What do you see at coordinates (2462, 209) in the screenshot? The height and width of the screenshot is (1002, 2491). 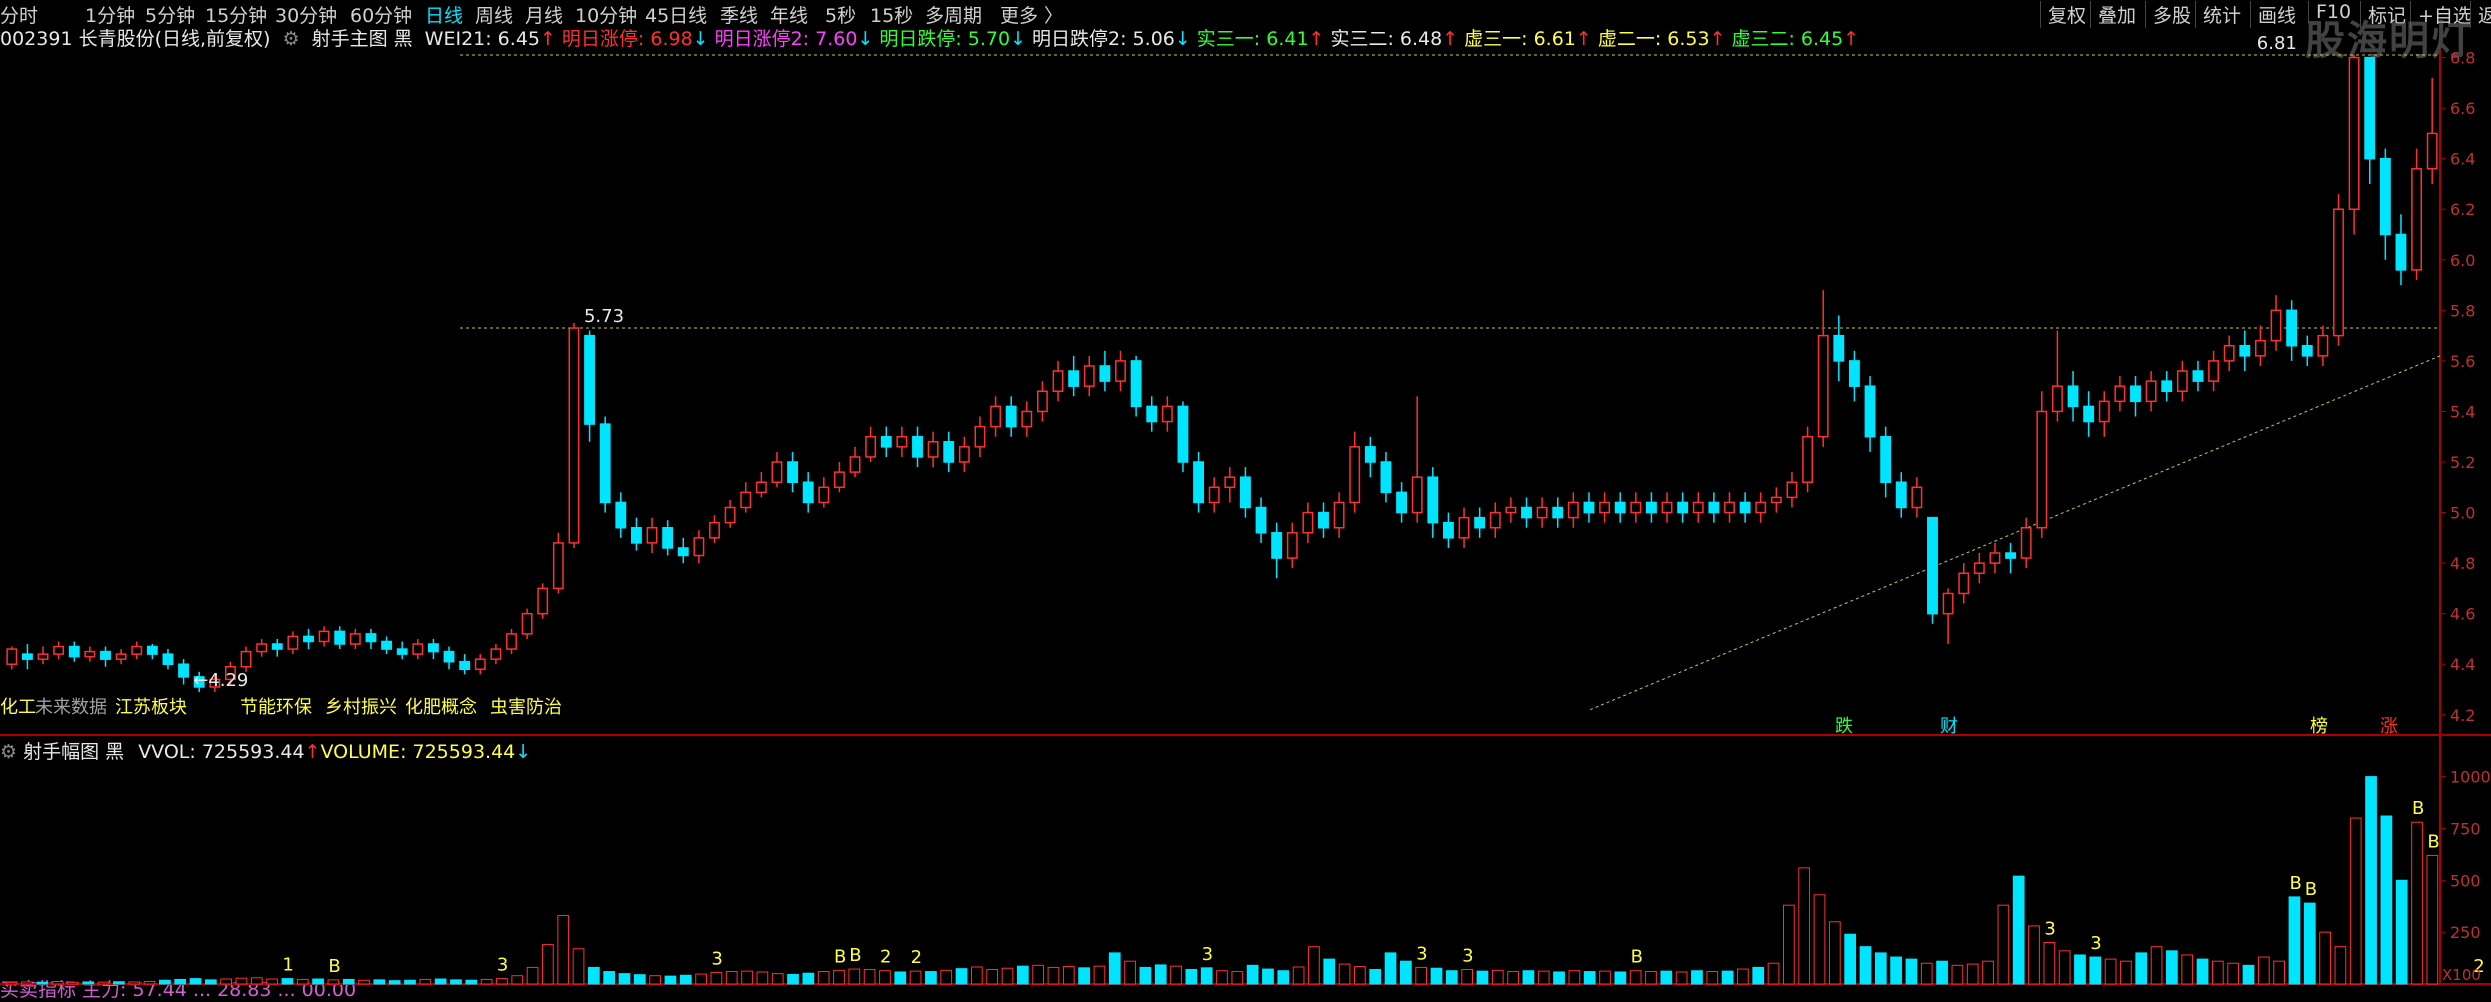 I see `price-tick-label: 6.2` at bounding box center [2462, 209].